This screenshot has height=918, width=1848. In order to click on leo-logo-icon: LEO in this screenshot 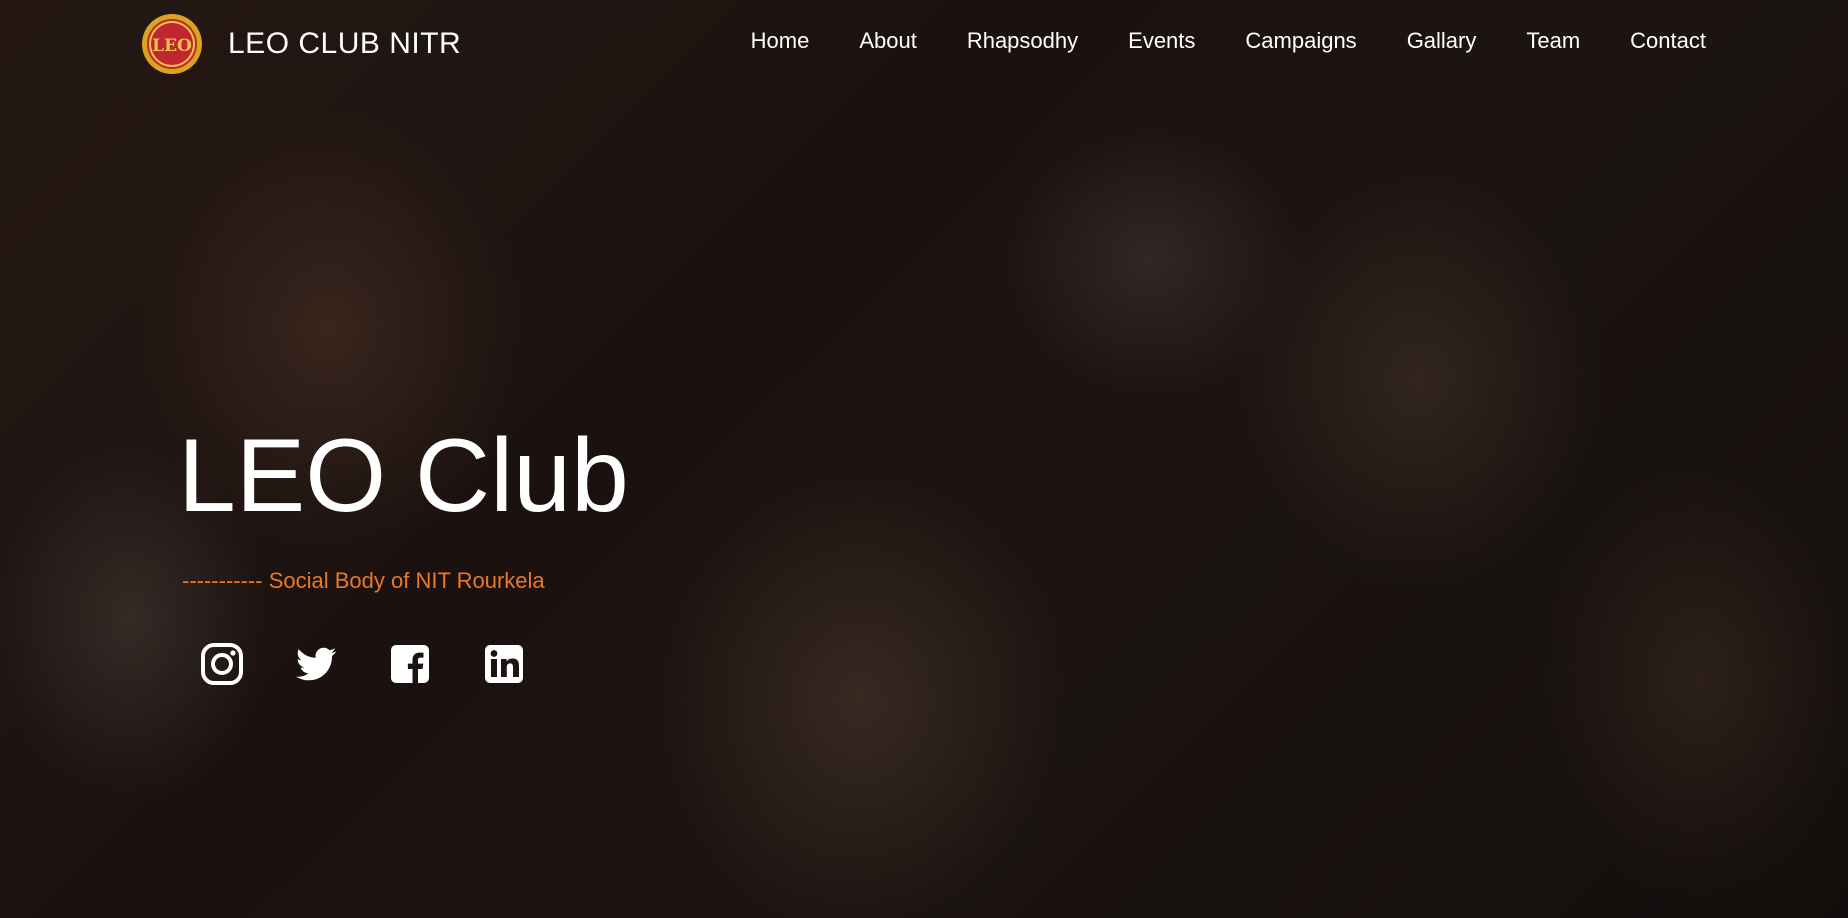, I will do `click(172, 44)`.